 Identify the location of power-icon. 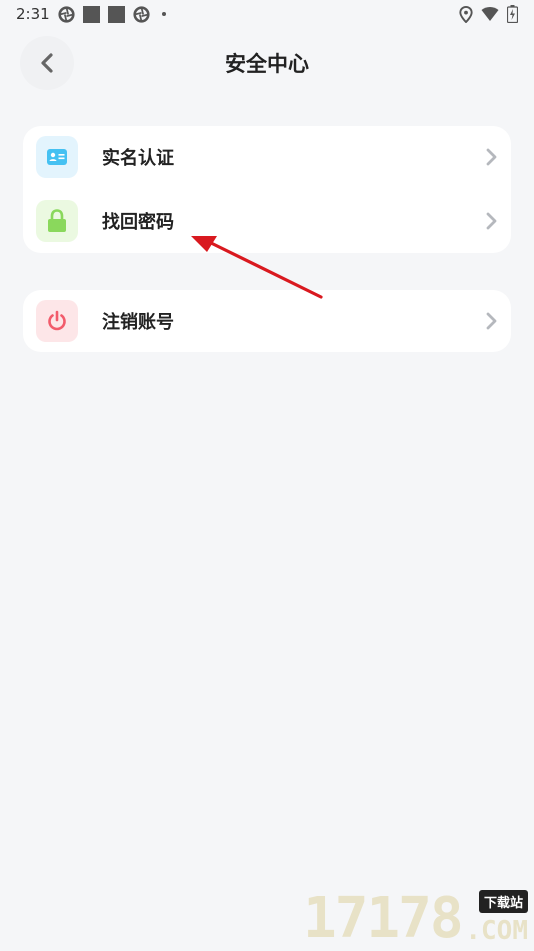
(57, 320).